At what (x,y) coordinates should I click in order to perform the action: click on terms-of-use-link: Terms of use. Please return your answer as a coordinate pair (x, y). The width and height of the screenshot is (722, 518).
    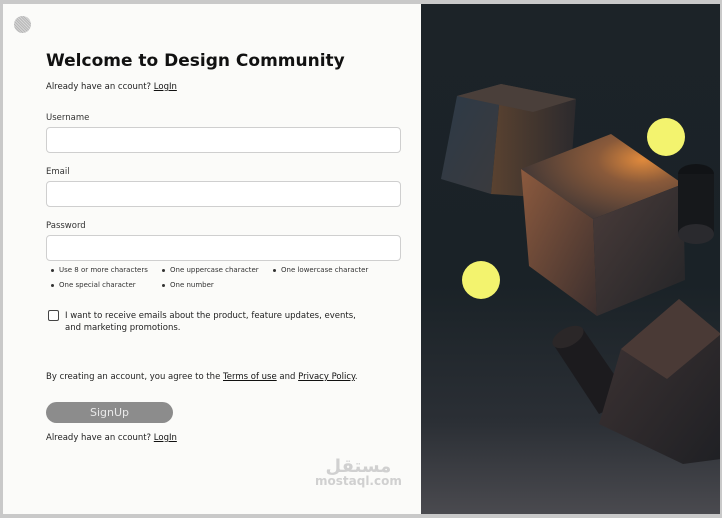
    Looking at the image, I should click on (250, 377).